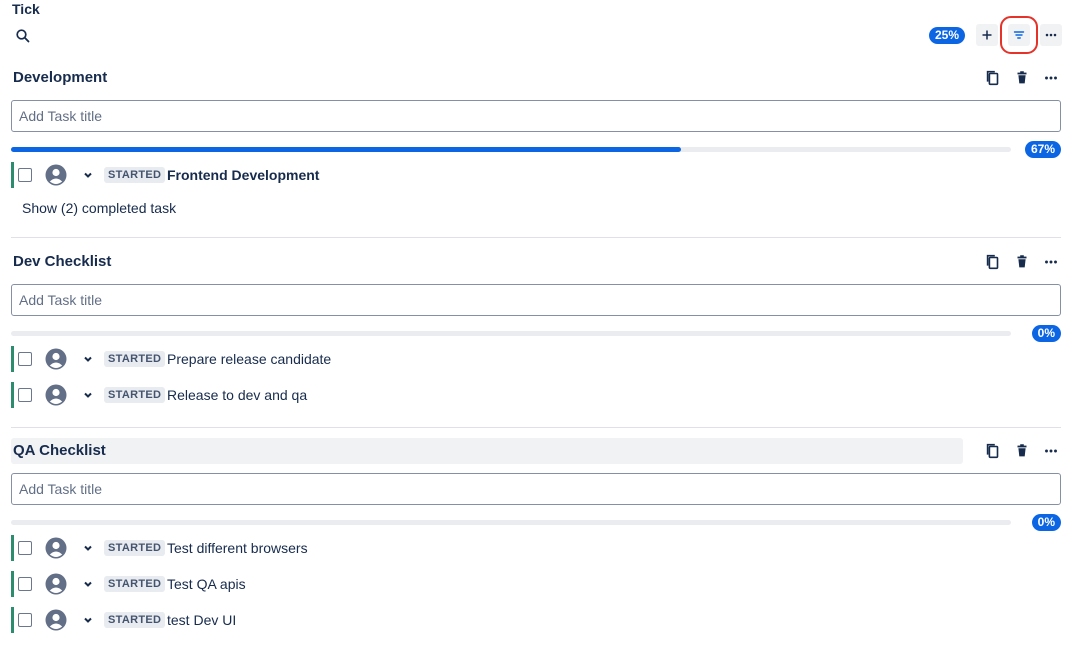  Describe the element at coordinates (536, 359) in the screenshot. I see `task-row: STARTED Prepare release candidate` at that location.